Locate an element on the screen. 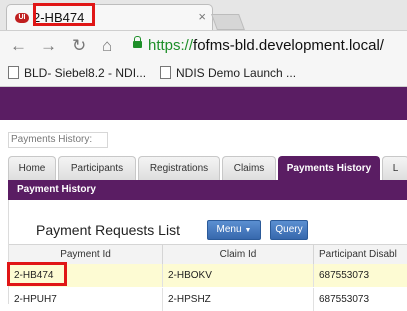 The width and height of the screenshot is (407, 311). home-icon: ⌂ is located at coordinates (107, 45).